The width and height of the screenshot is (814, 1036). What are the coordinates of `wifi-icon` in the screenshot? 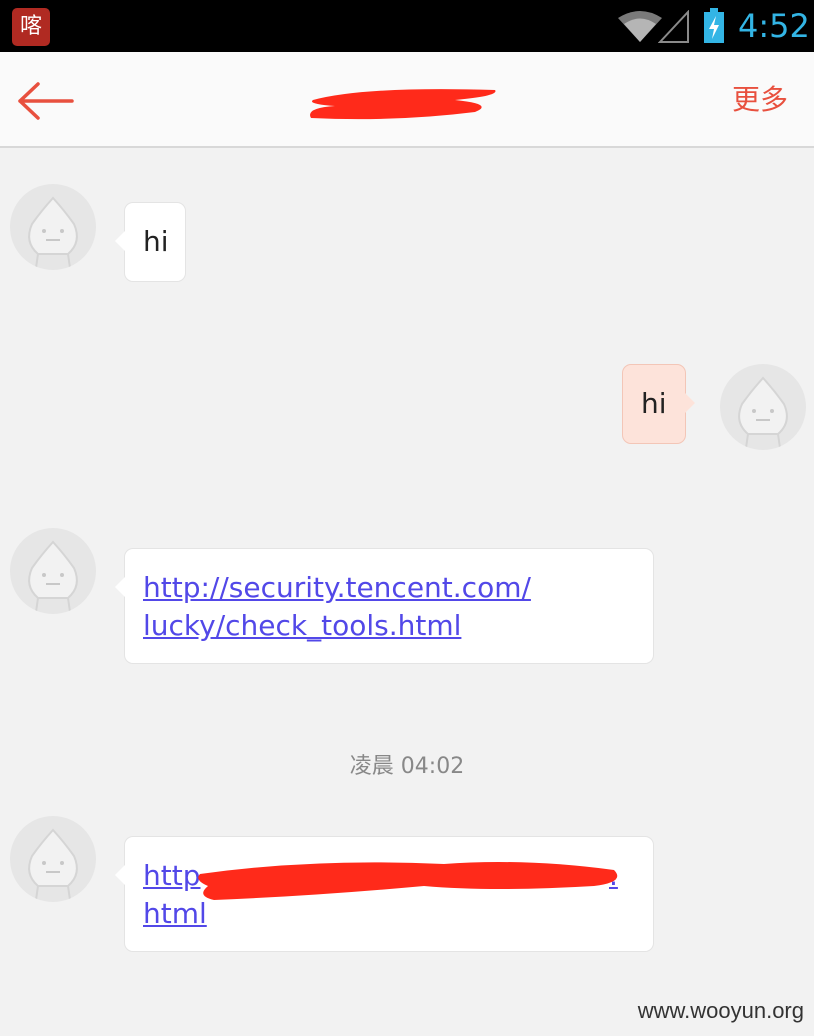 It's located at (640, 26).